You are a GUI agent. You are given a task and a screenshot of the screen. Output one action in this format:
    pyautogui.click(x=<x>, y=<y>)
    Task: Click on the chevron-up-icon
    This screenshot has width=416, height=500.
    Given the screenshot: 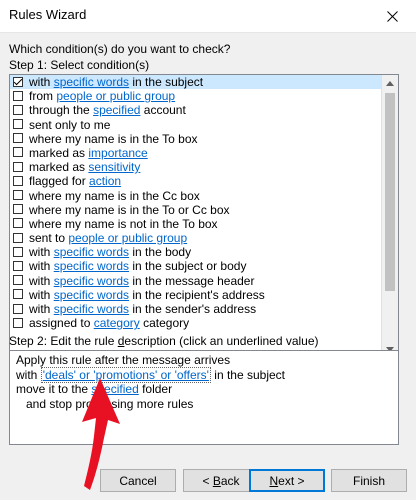 What is the action you would take?
    pyautogui.click(x=390, y=83)
    